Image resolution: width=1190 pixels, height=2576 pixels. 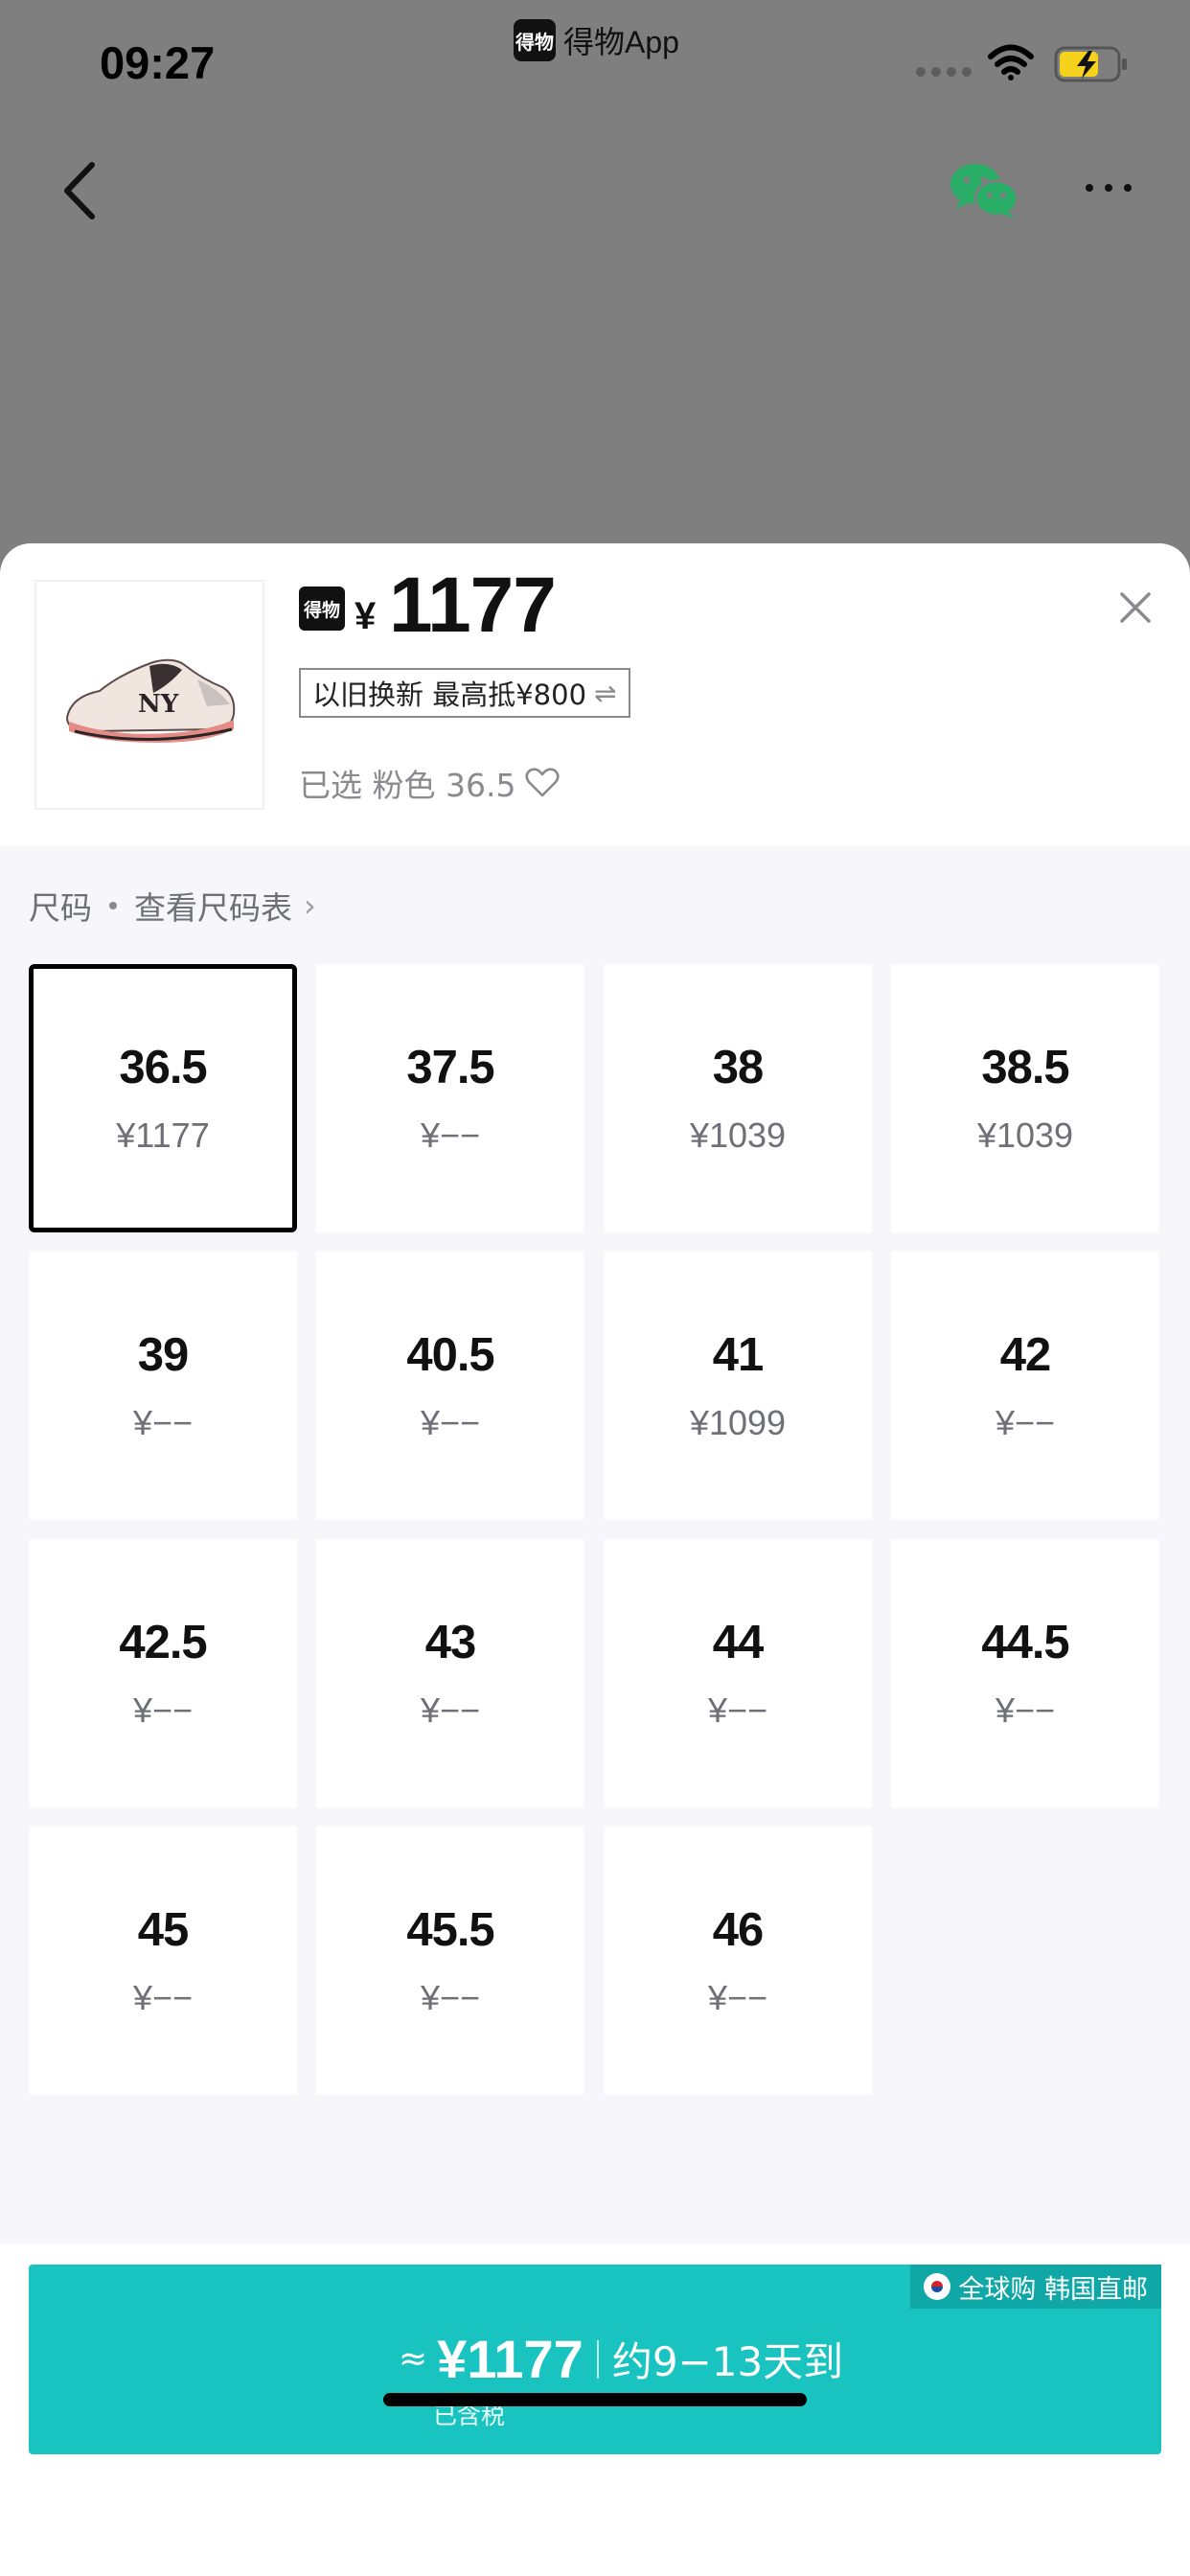 What do you see at coordinates (535, 40) in the screenshot?
I see `app-logo: 得物` at bounding box center [535, 40].